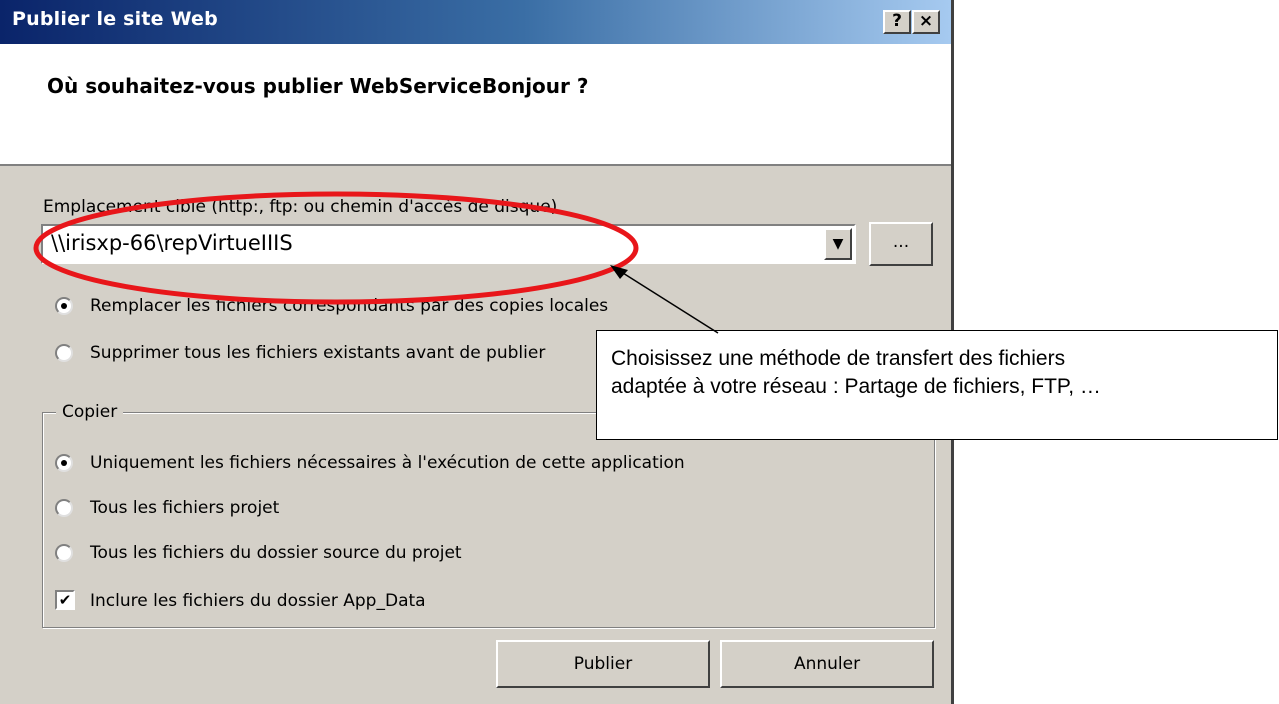 The height and width of the screenshot is (704, 1279). Describe the element at coordinates (336, 248) in the screenshot. I see `highlight-ellipse` at that location.